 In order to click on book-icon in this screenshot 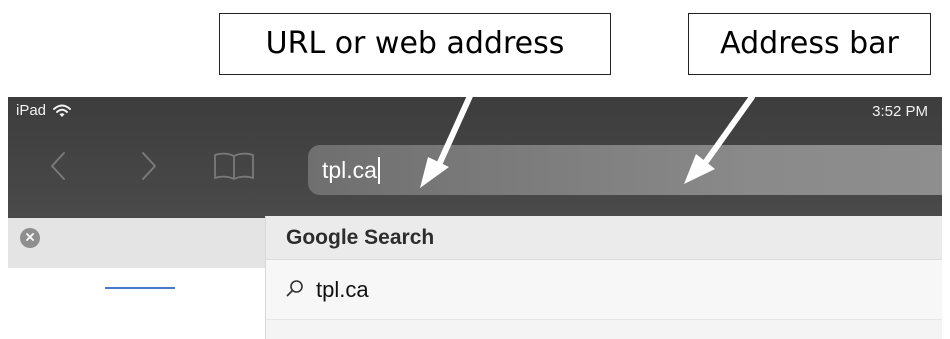, I will do `click(234, 168)`.